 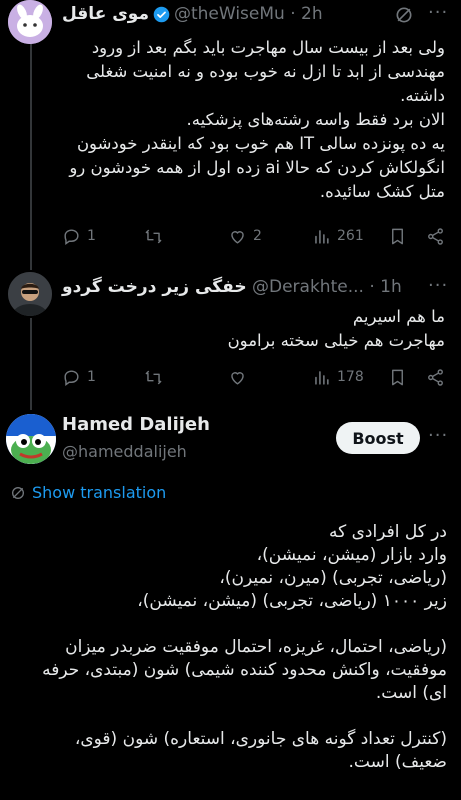 What do you see at coordinates (411, 693) in the screenshot?
I see `tweet-line: ای) است.` at bounding box center [411, 693].